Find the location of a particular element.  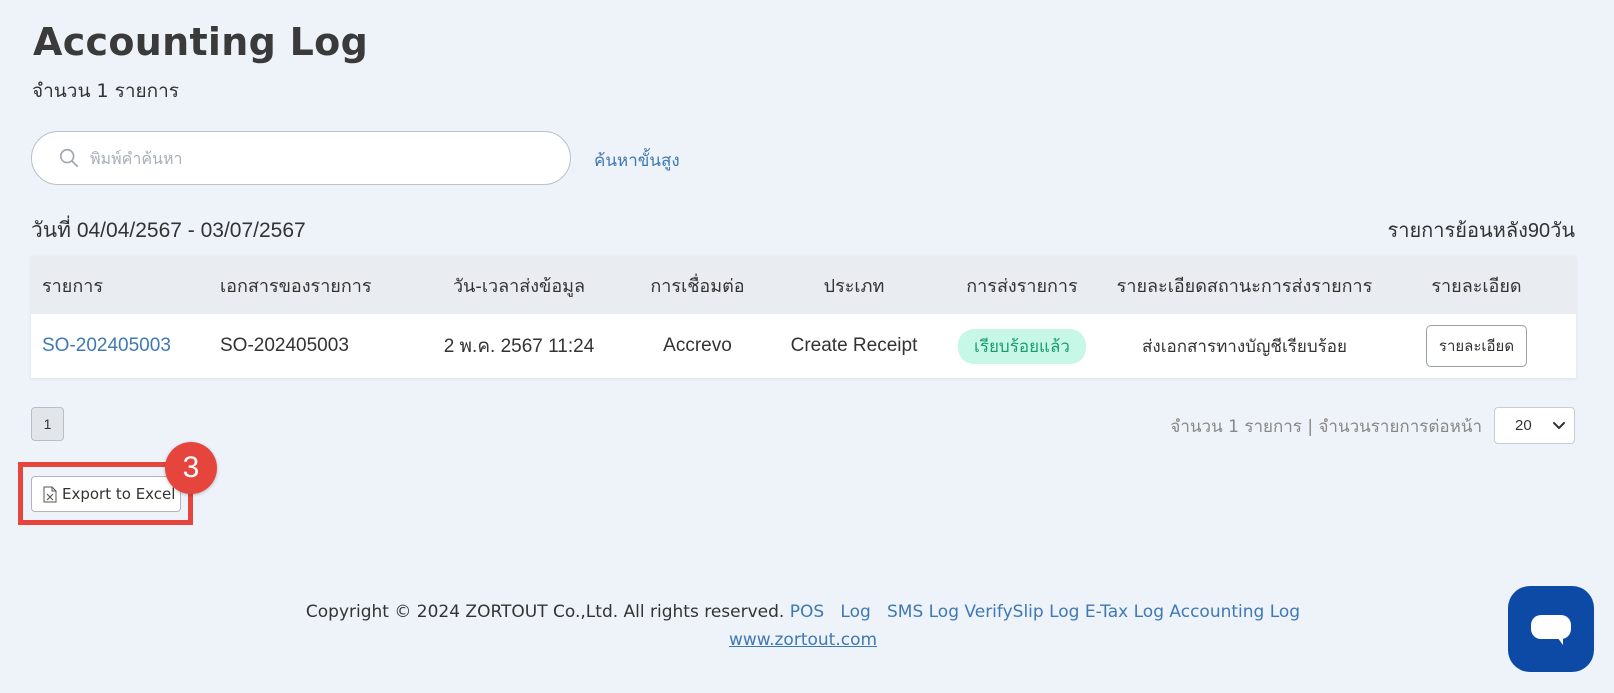

page-size-select: 20 is located at coordinates (1534, 425).